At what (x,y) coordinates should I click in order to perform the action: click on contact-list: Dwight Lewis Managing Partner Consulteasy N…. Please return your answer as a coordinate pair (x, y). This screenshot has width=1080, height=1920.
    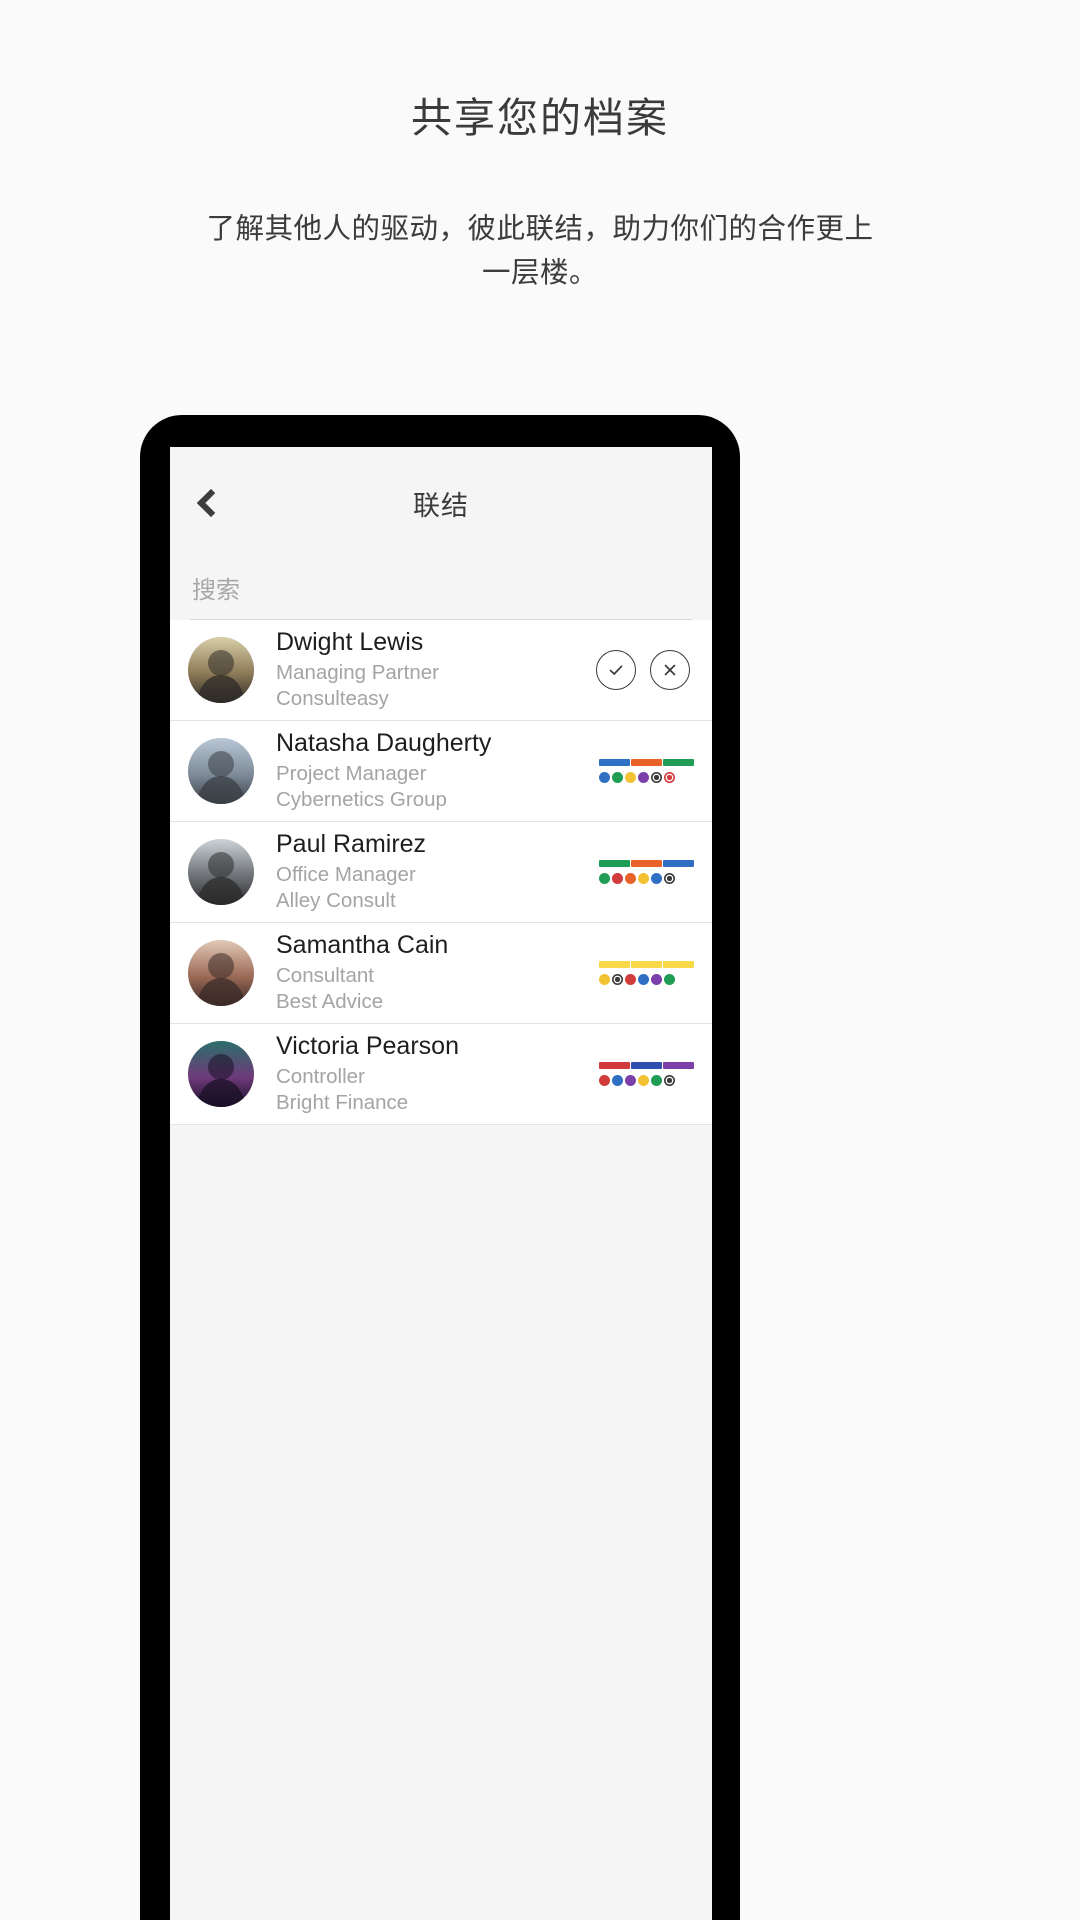
    Looking at the image, I should click on (441, 872).